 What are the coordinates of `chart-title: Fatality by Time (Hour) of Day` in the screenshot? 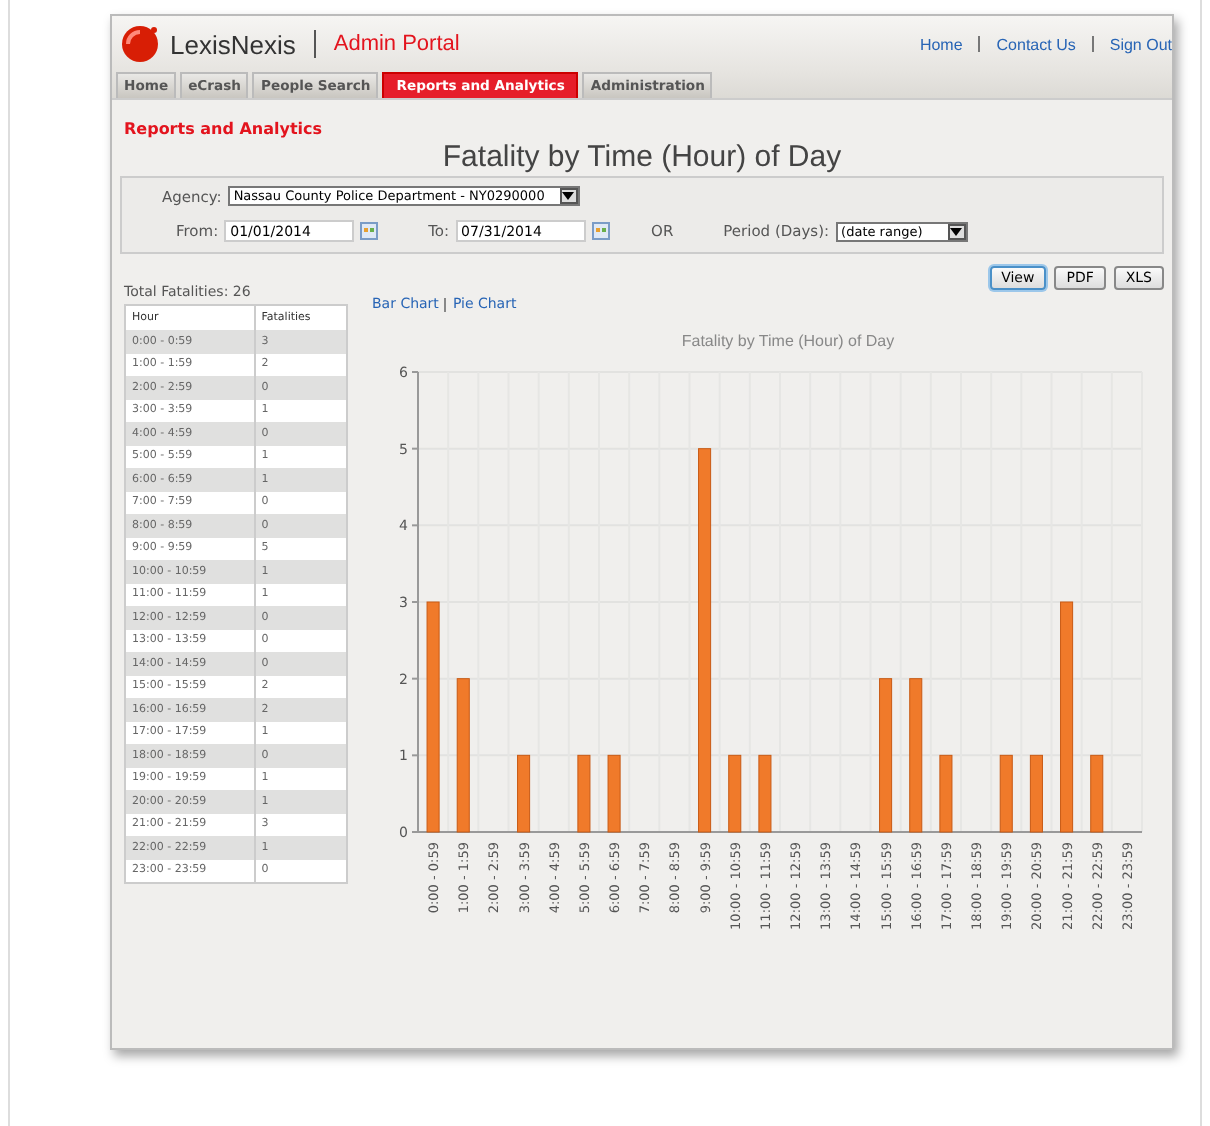 It's located at (788, 341).